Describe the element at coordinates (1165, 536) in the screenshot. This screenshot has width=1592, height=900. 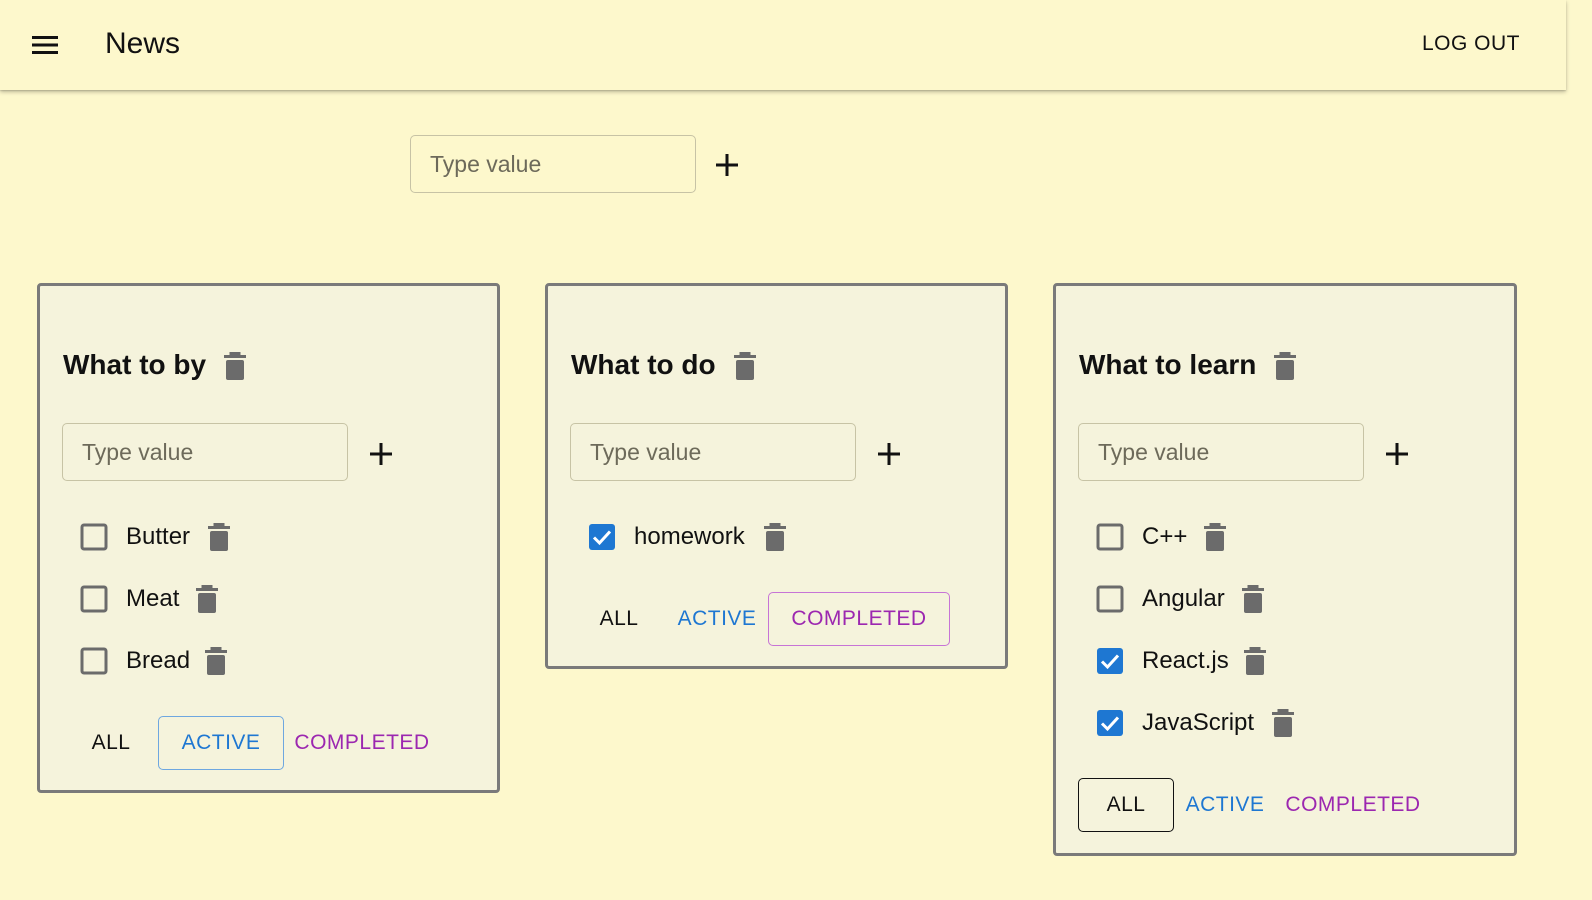
I see `task-label: C++` at that location.